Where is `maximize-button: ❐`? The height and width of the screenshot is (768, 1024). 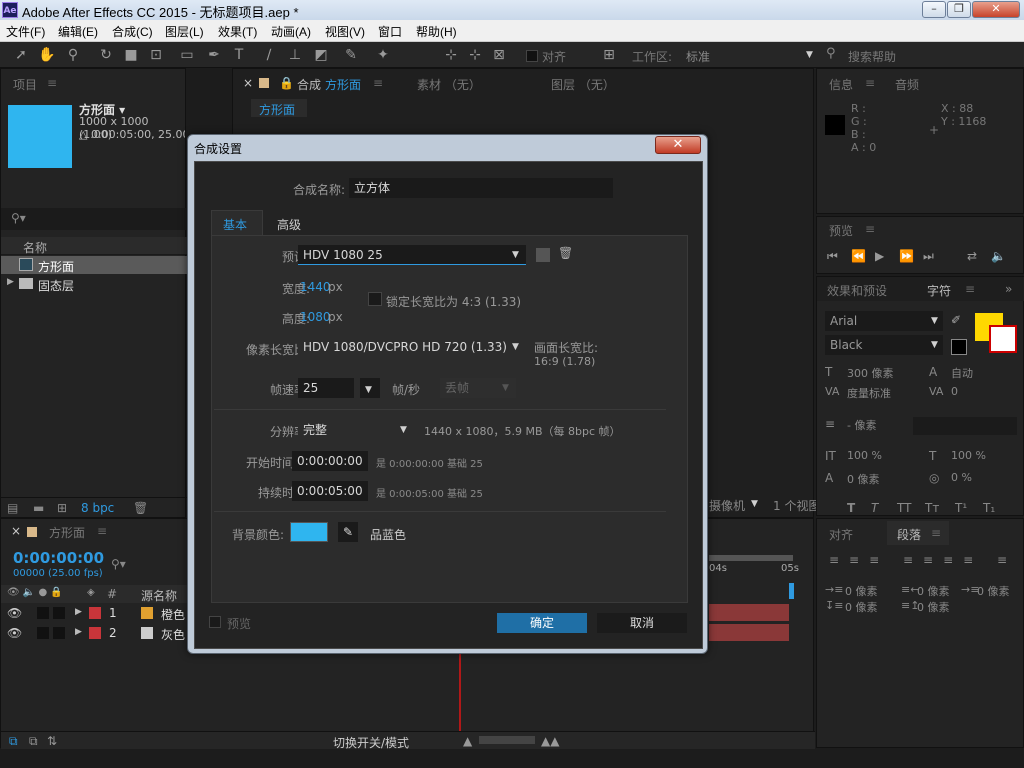
maximize-button: ❐ is located at coordinates (959, 9).